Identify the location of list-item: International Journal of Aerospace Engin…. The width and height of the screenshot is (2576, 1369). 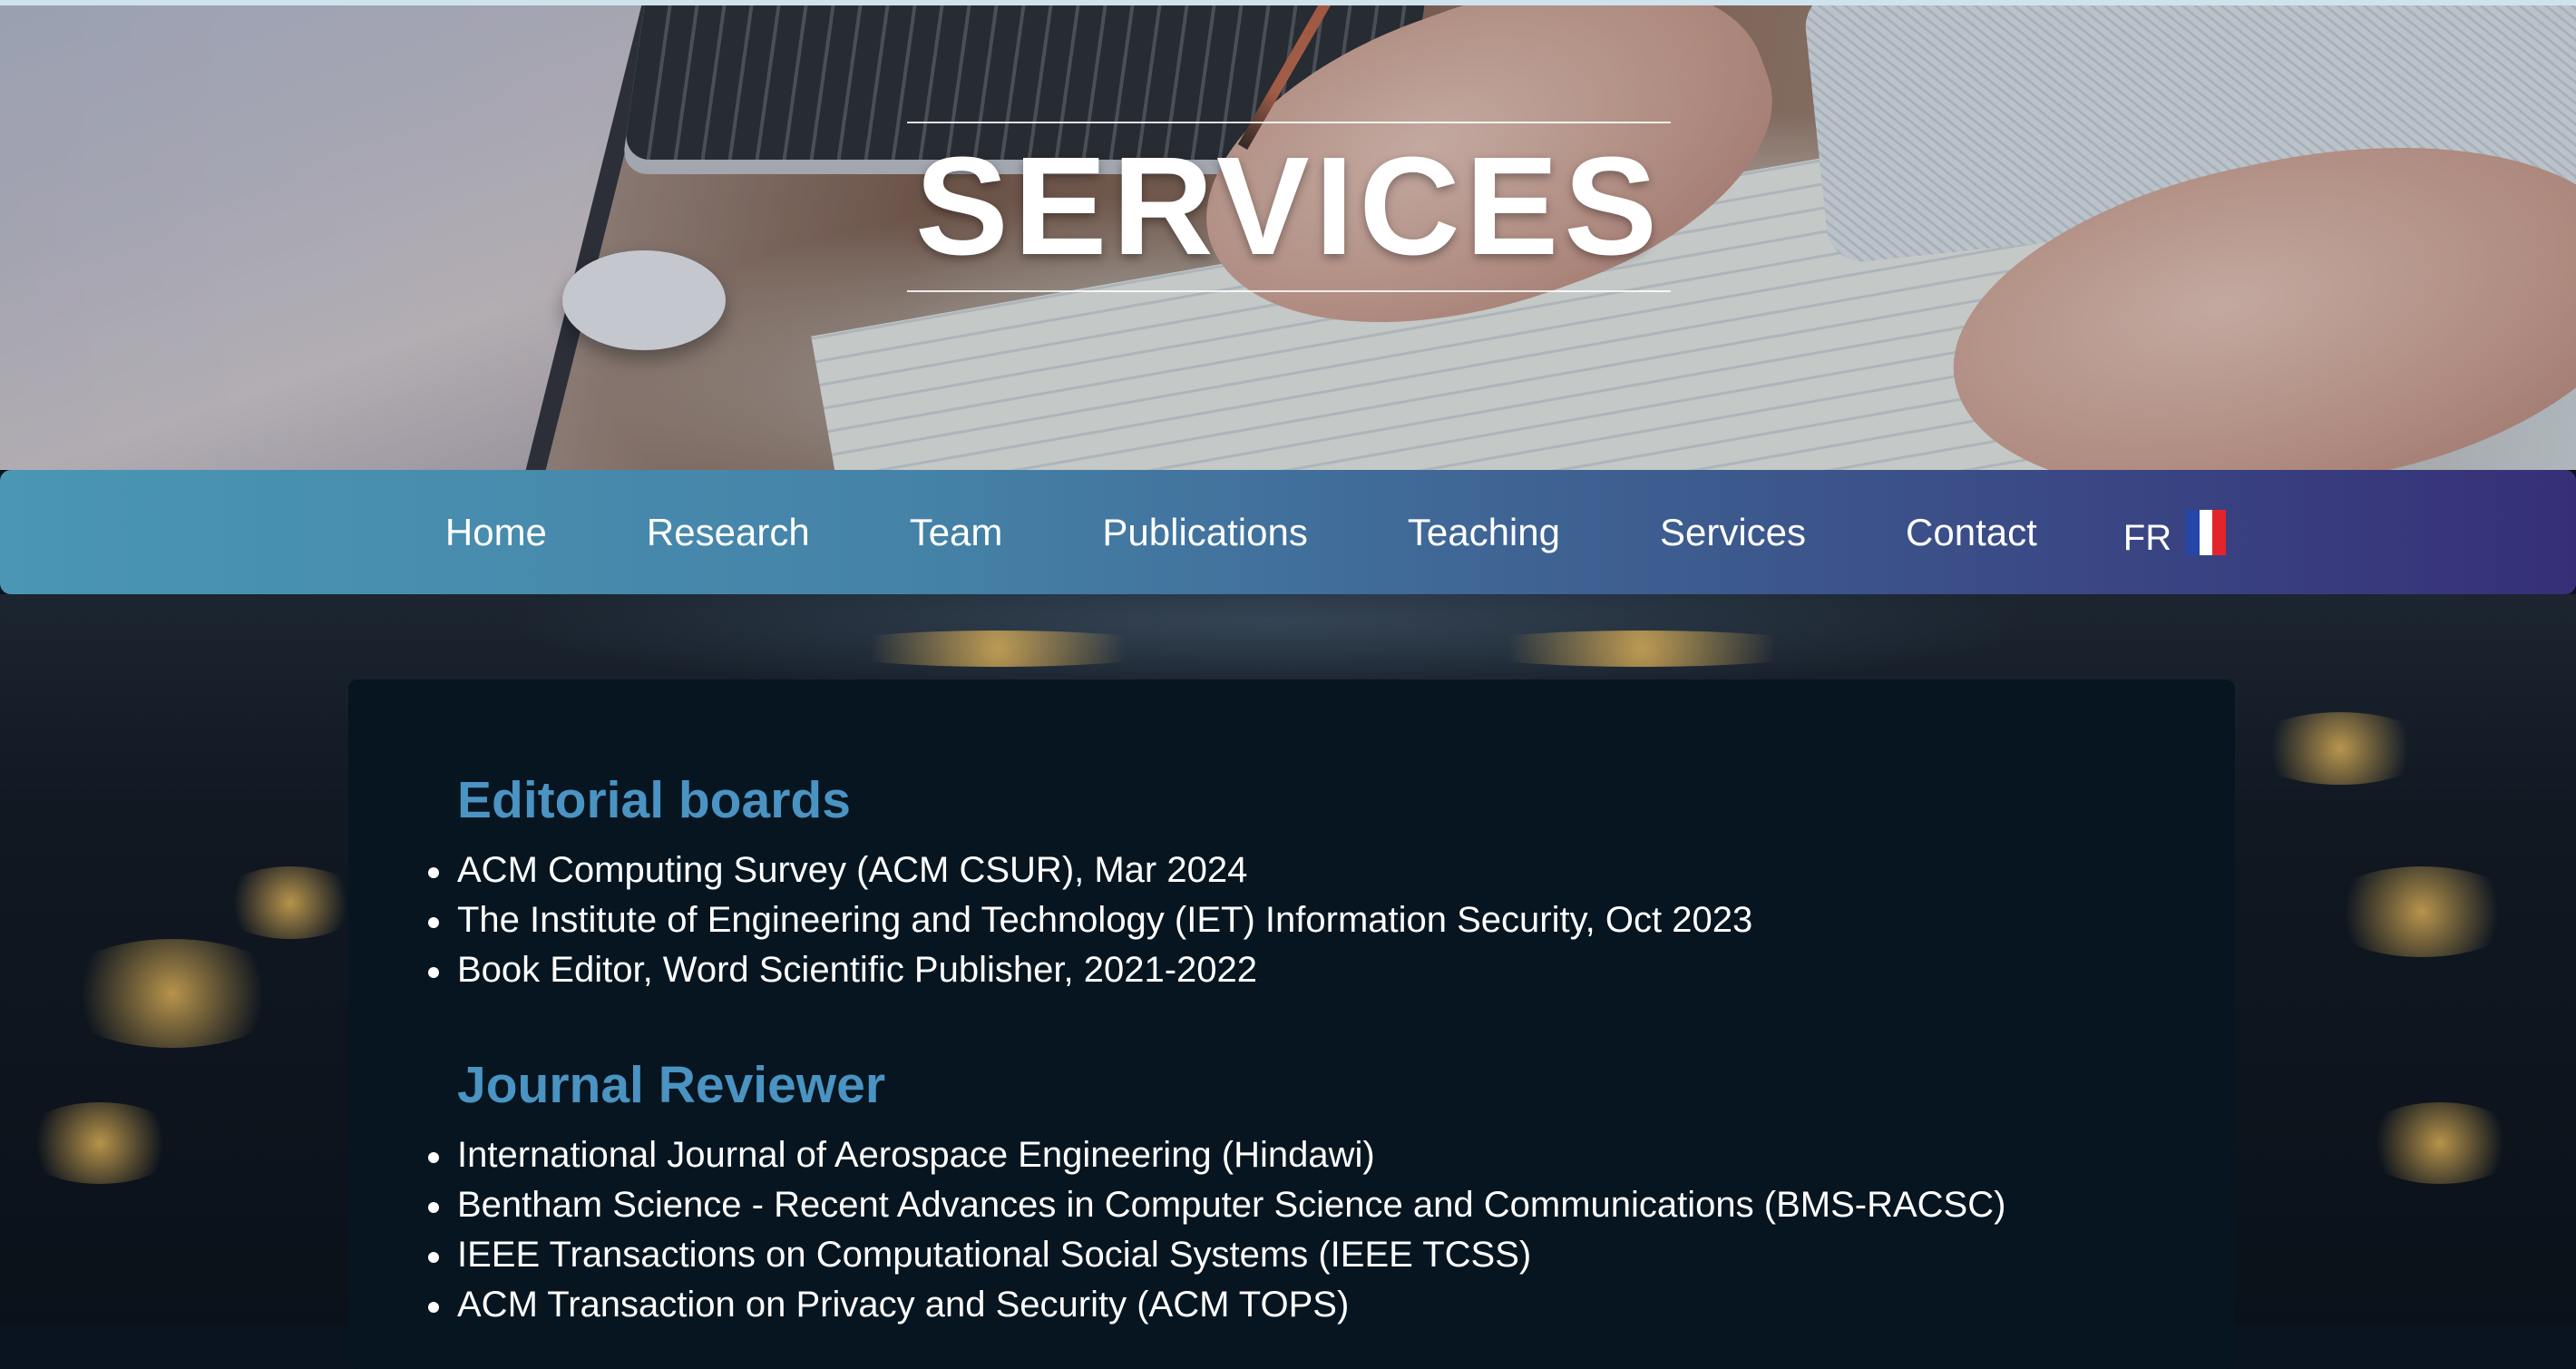
(1216, 1155).